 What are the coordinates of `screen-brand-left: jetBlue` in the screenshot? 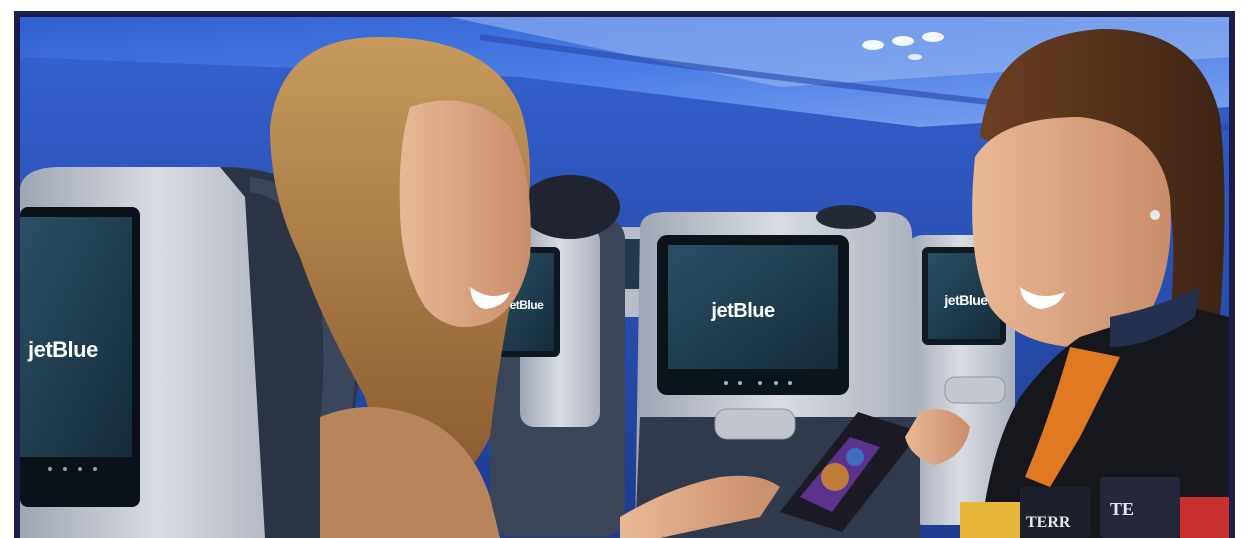 It's located at (62, 349).